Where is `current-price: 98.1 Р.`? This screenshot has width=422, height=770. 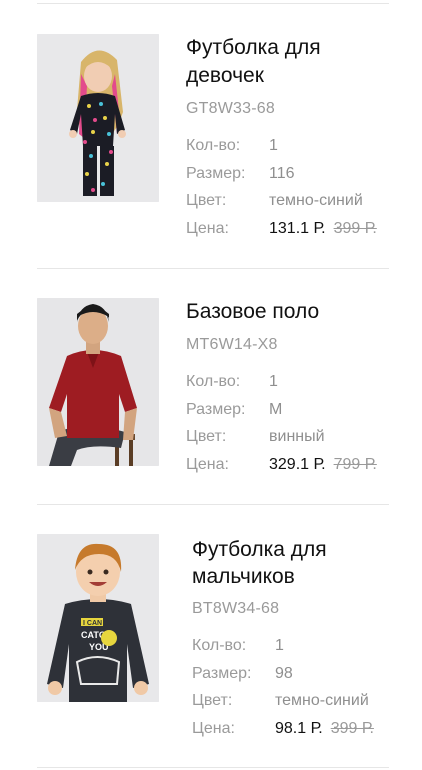 current-price: 98.1 Р. is located at coordinates (299, 728).